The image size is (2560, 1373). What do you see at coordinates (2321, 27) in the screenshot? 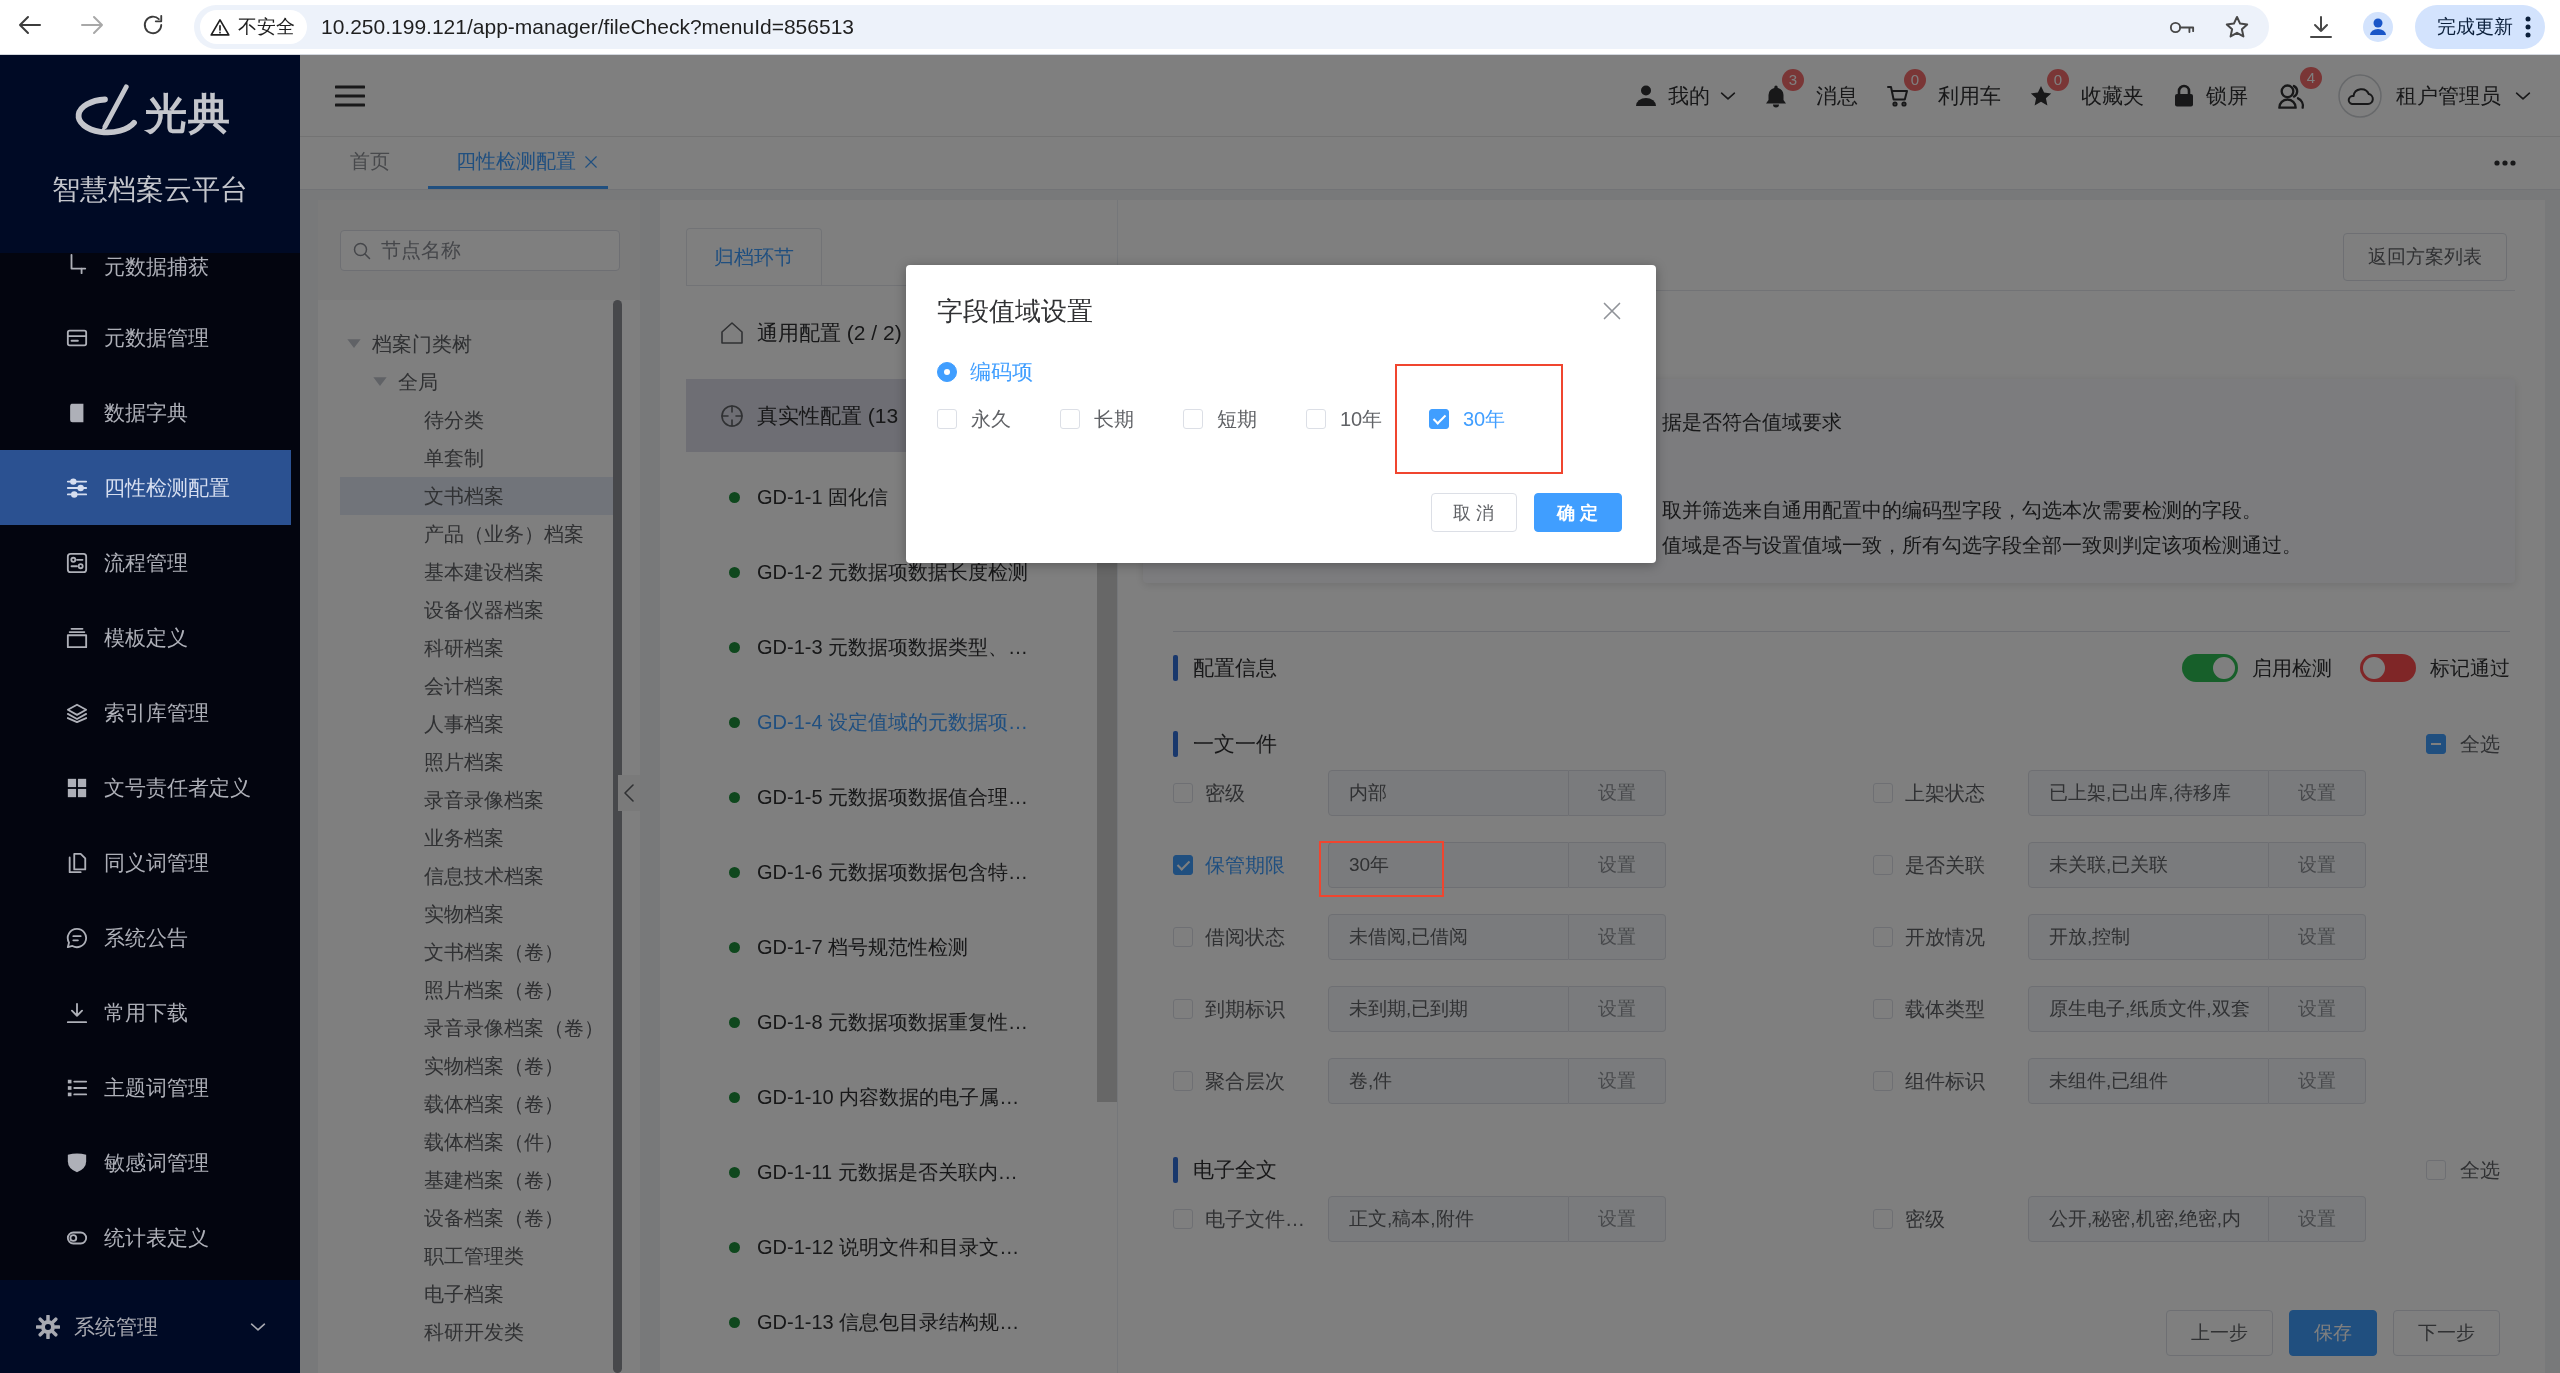
I see `download-icon` at bounding box center [2321, 27].